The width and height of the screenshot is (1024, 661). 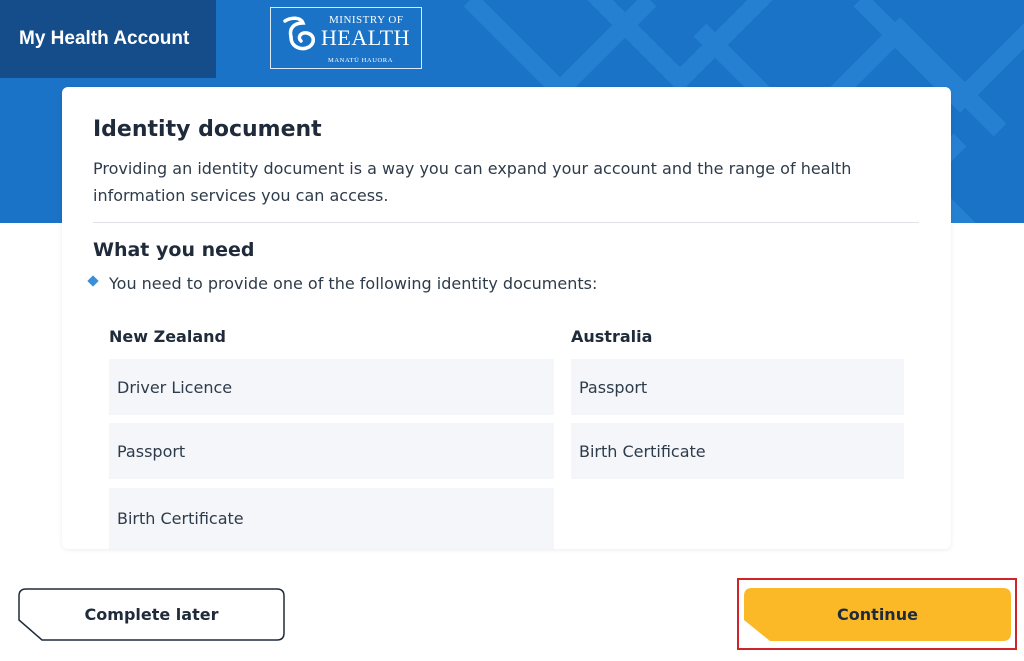 What do you see at coordinates (737, 451) in the screenshot?
I see `document-item-au-birth-certificate: Birth Certificate` at bounding box center [737, 451].